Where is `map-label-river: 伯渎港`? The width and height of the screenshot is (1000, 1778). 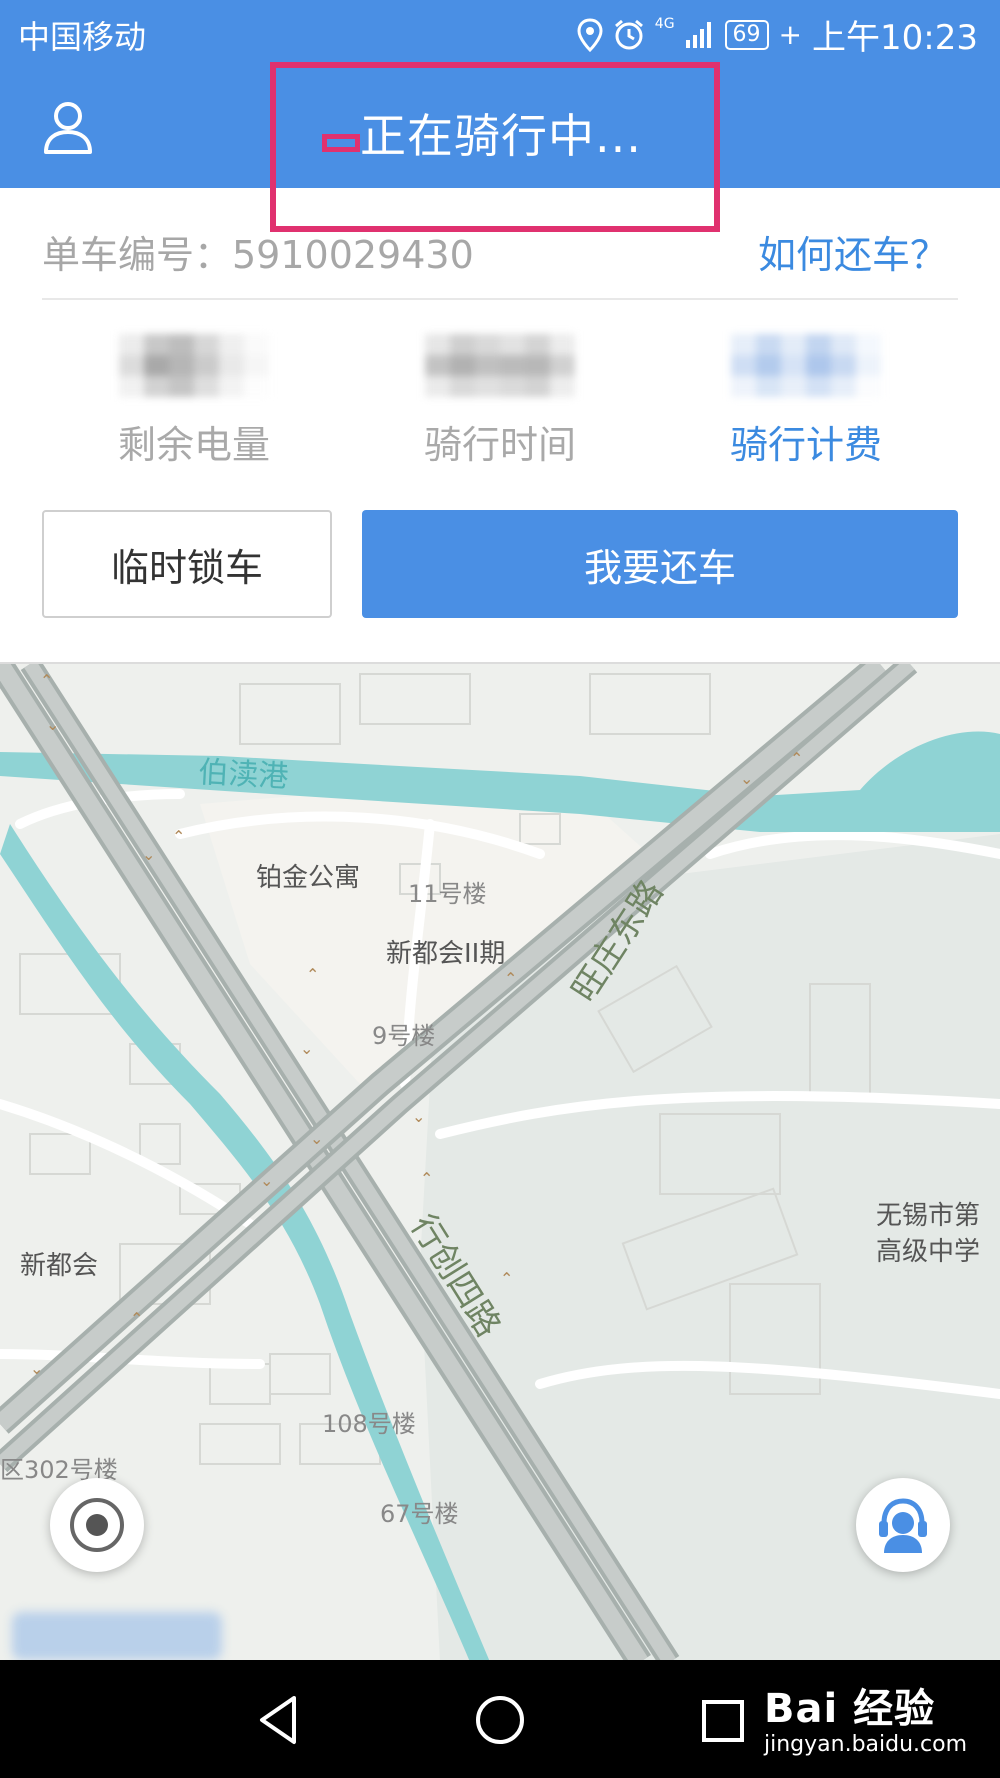 map-label-river: 伯渎港 is located at coordinates (244, 775).